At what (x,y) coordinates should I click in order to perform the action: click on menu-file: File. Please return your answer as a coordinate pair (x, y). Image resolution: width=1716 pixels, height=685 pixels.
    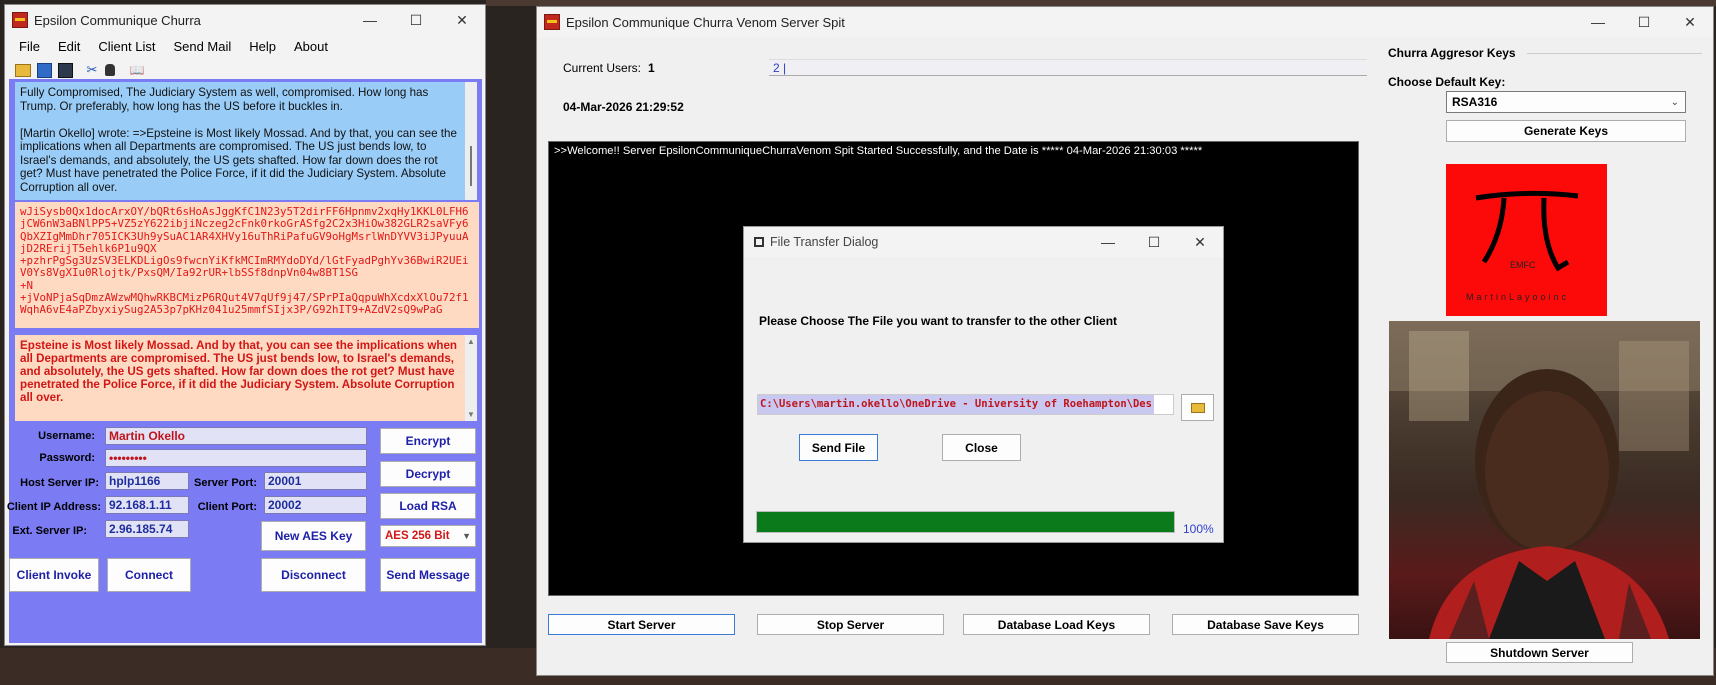
    Looking at the image, I should click on (29, 49).